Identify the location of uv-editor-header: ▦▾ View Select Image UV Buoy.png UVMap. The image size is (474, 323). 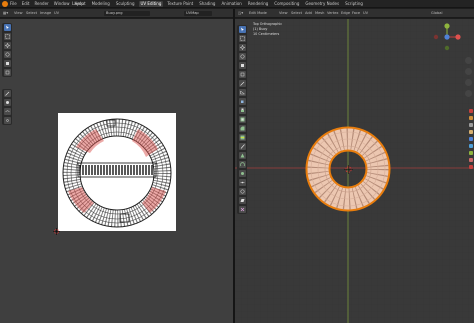
(116, 13).